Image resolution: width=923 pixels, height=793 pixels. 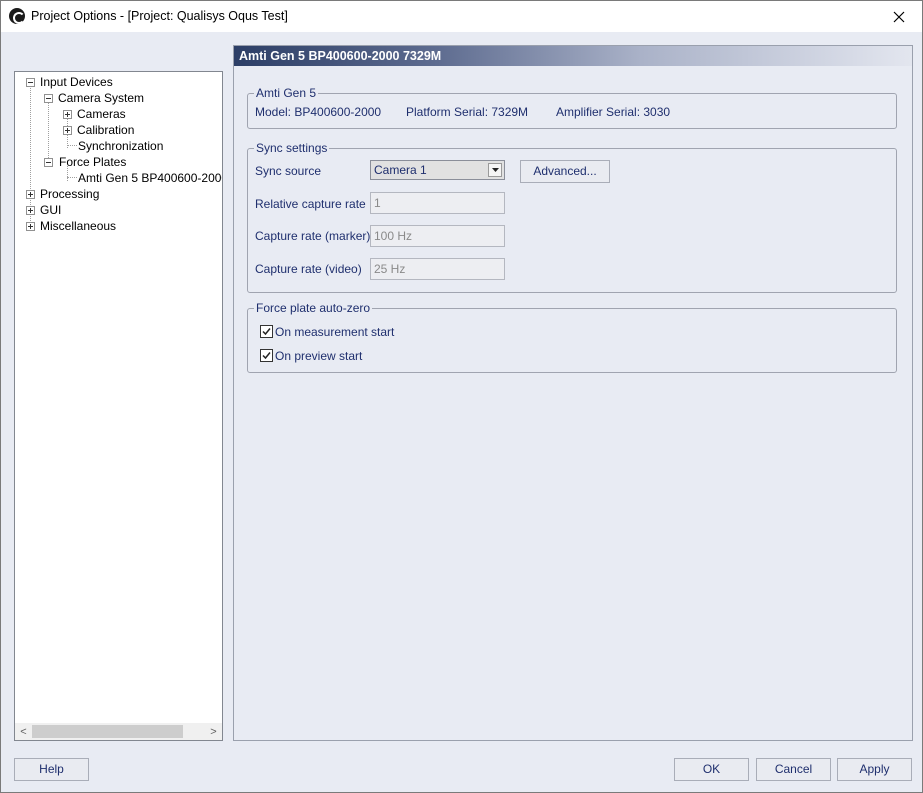 I want to click on model-label: Model: BP400600-2000, so click(x=318, y=112).